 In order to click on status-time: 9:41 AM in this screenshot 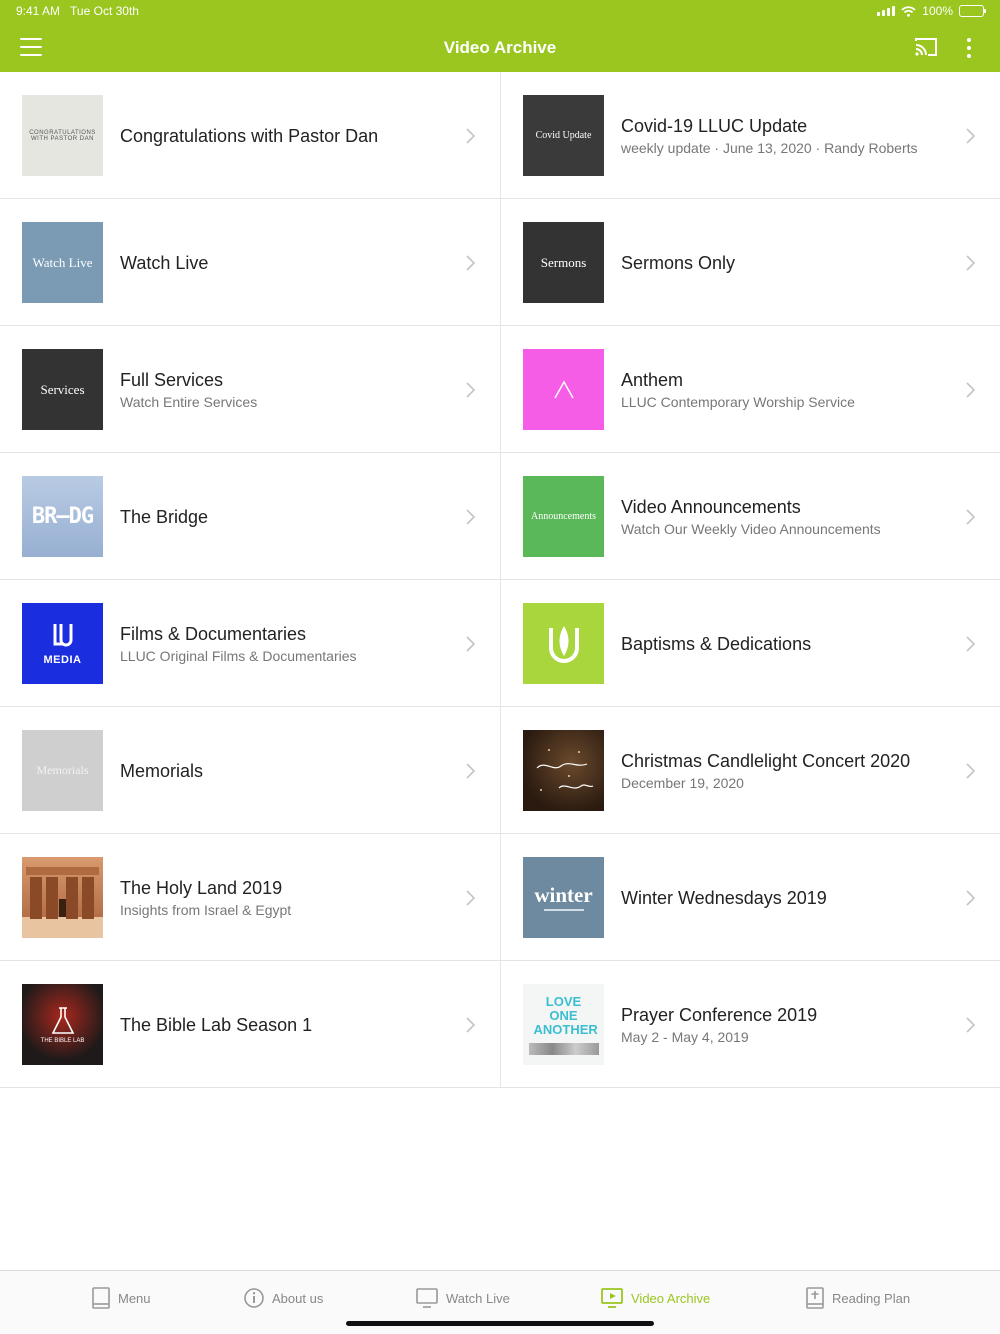, I will do `click(38, 11)`.